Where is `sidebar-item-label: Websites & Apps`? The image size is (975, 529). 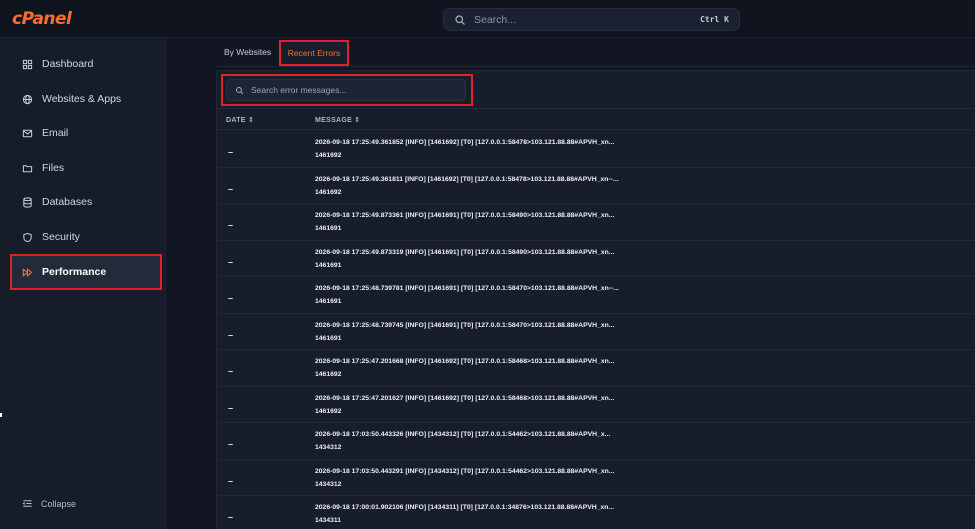 sidebar-item-label: Websites & Apps is located at coordinates (82, 99).